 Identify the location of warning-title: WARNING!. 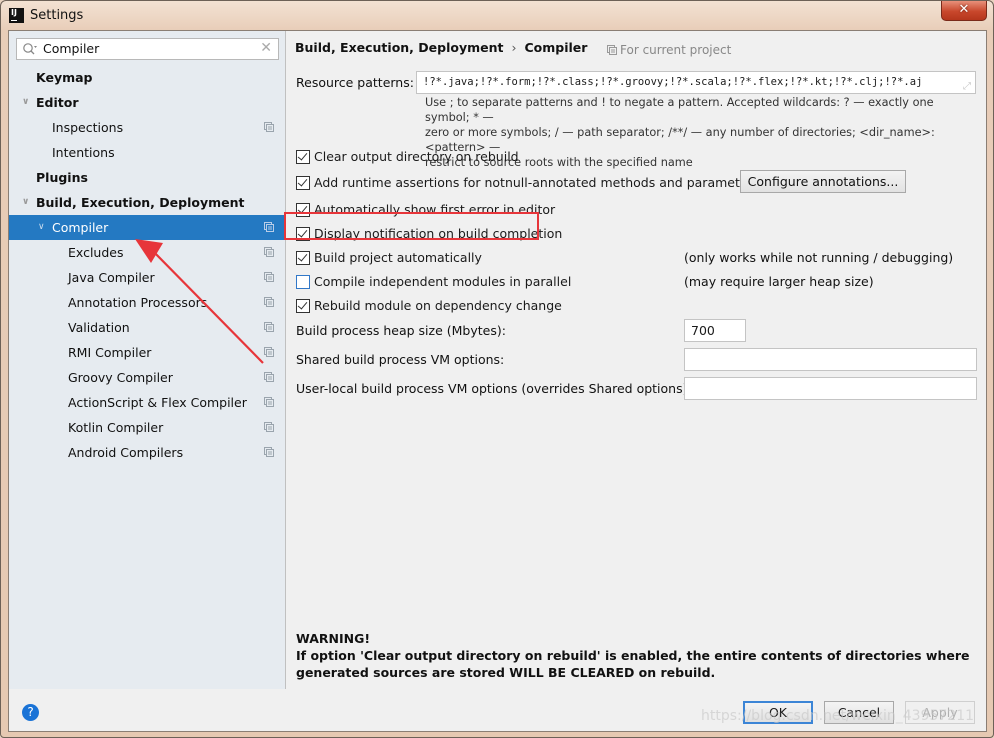
(333, 638).